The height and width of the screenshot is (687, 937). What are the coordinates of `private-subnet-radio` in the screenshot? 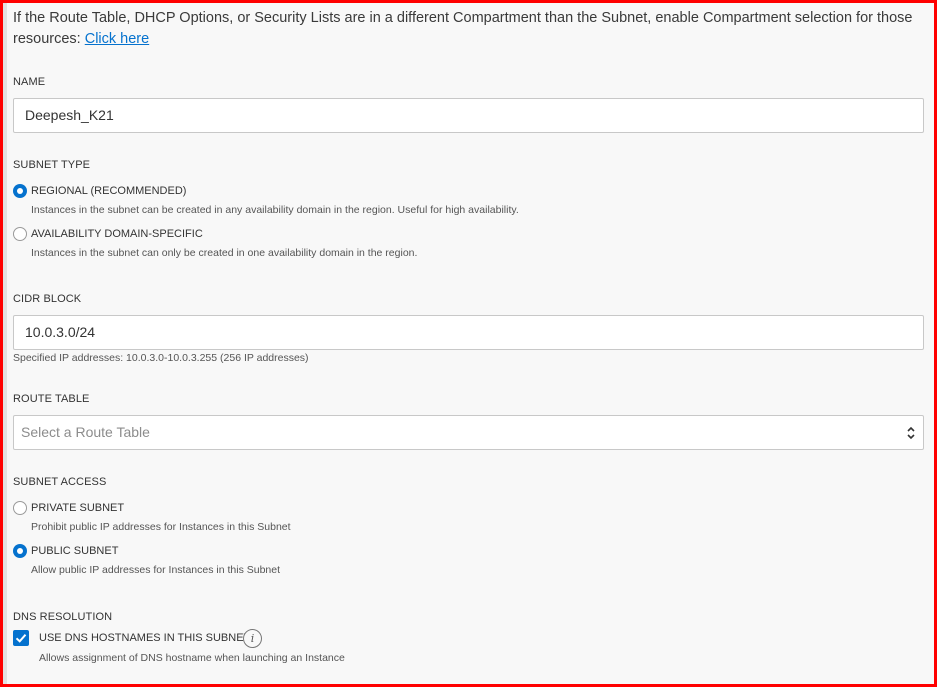 It's located at (20, 508).